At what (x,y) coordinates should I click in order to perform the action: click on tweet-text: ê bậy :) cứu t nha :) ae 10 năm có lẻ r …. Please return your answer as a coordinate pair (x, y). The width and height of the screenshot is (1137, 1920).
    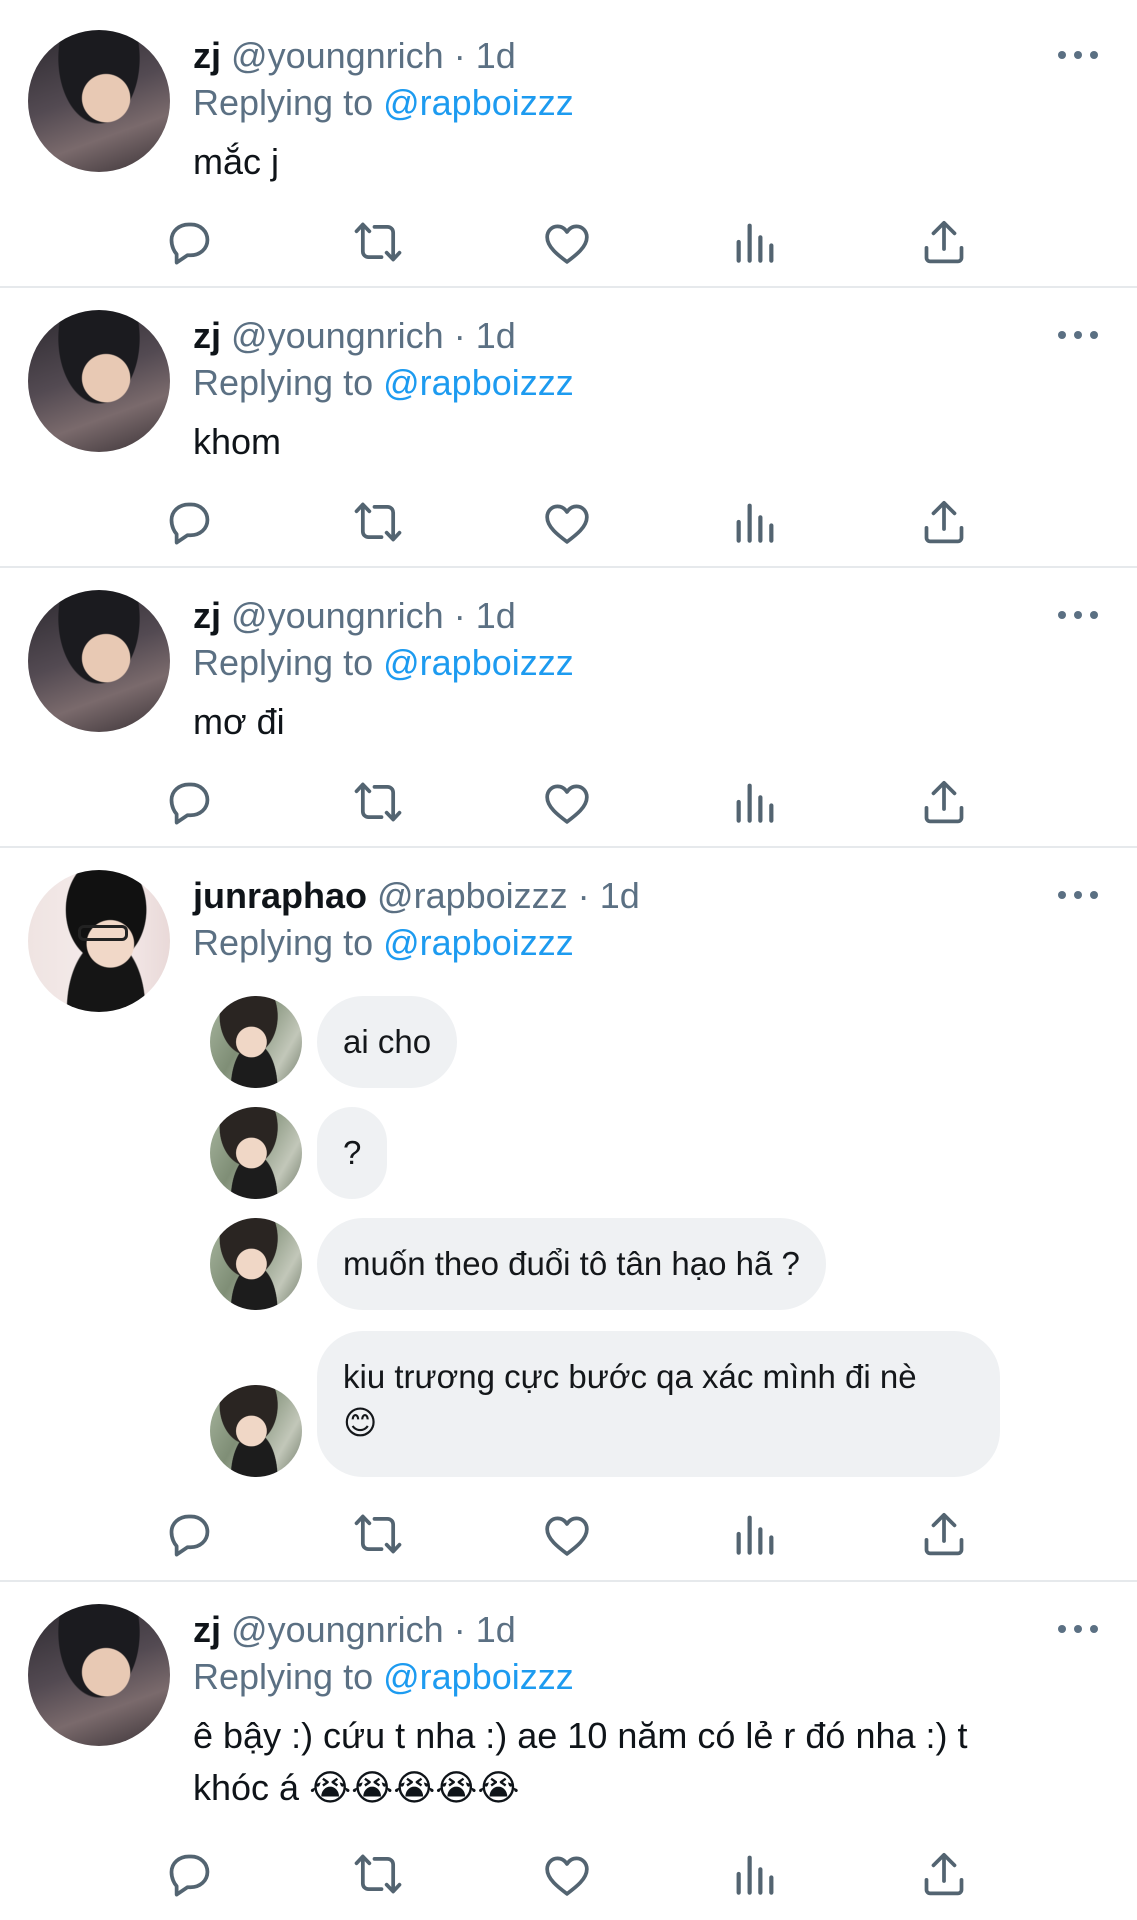
    Looking at the image, I should click on (580, 1761).